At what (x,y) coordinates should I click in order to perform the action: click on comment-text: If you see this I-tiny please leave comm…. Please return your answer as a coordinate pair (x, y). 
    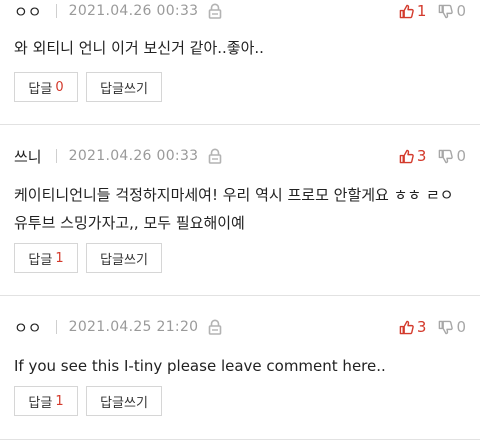
    Looking at the image, I should click on (200, 366).